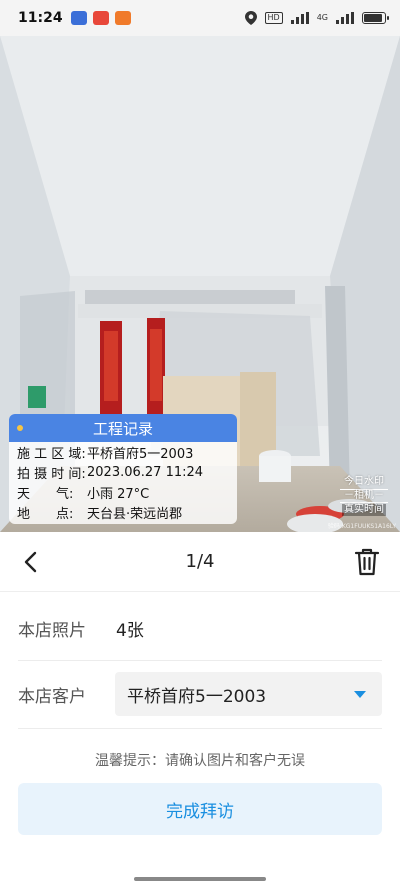 Image resolution: width=400 pixels, height=888 pixels. What do you see at coordinates (200, 18) in the screenshot?
I see `status-bar: 11:24 HD 4G` at bounding box center [200, 18].